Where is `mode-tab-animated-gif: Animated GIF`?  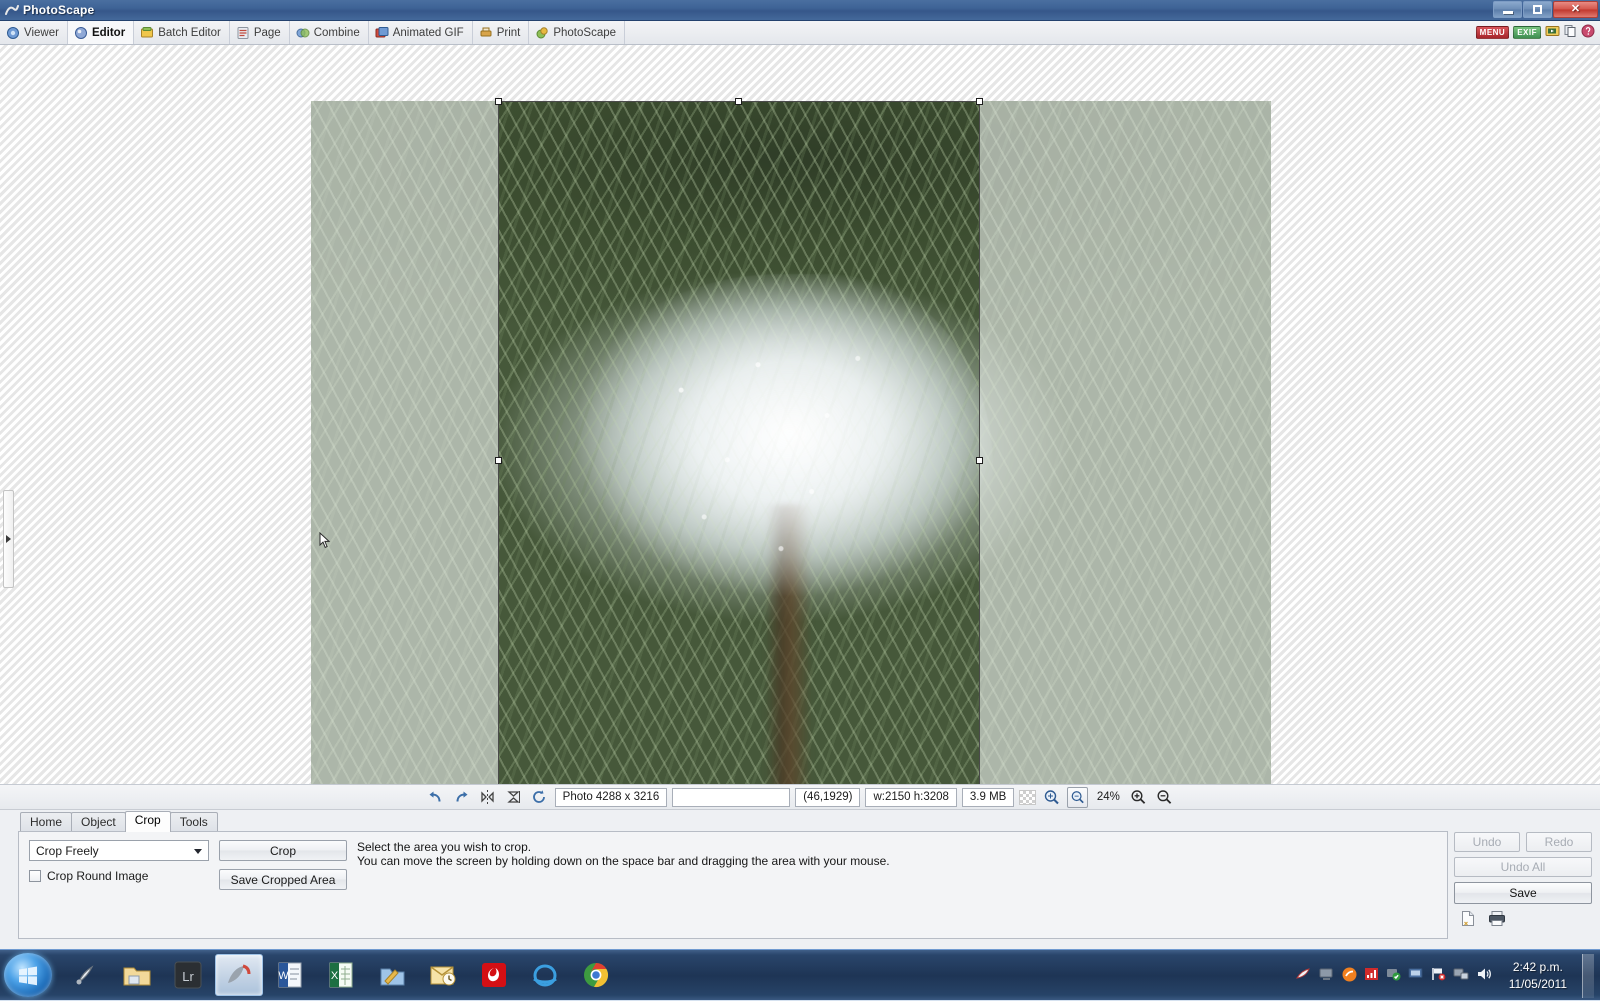 mode-tab-animated-gif: Animated GIF is located at coordinates (421, 32).